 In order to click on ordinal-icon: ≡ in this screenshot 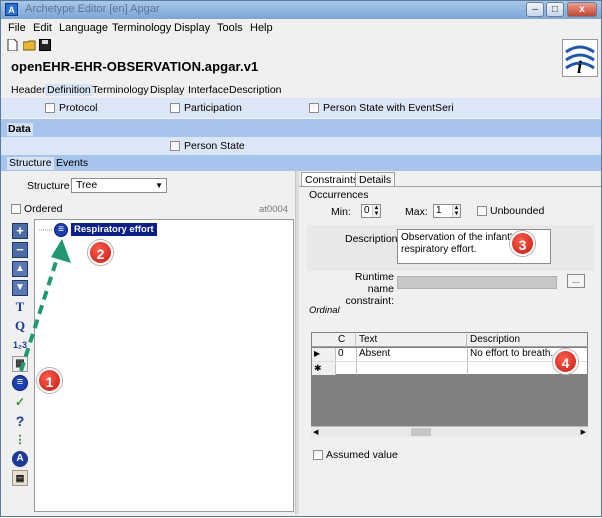, I will do `click(20, 383)`.